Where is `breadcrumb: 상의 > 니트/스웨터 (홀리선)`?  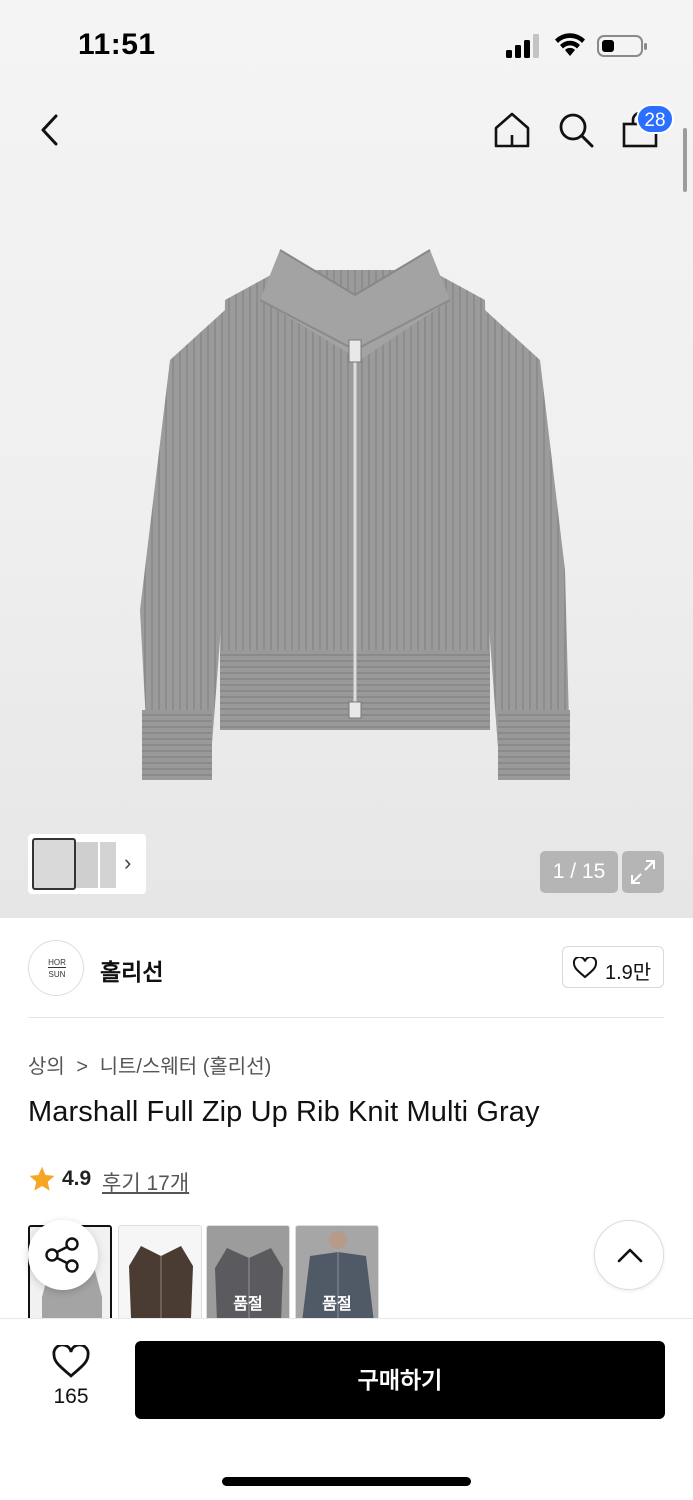 breadcrumb: 상의 > 니트/스웨터 (홀리선) is located at coordinates (149, 1064).